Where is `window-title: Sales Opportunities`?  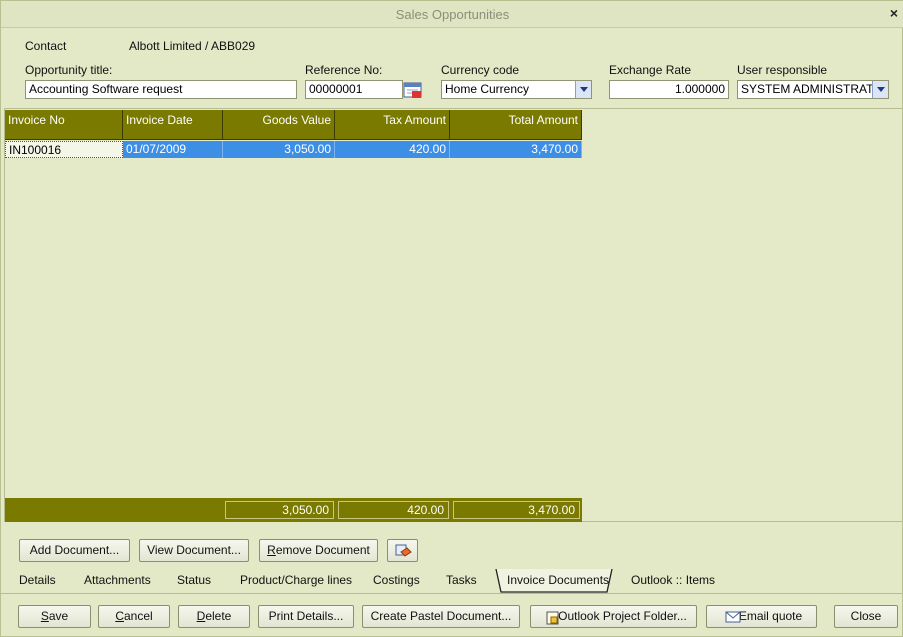 window-title: Sales Opportunities is located at coordinates (452, 14).